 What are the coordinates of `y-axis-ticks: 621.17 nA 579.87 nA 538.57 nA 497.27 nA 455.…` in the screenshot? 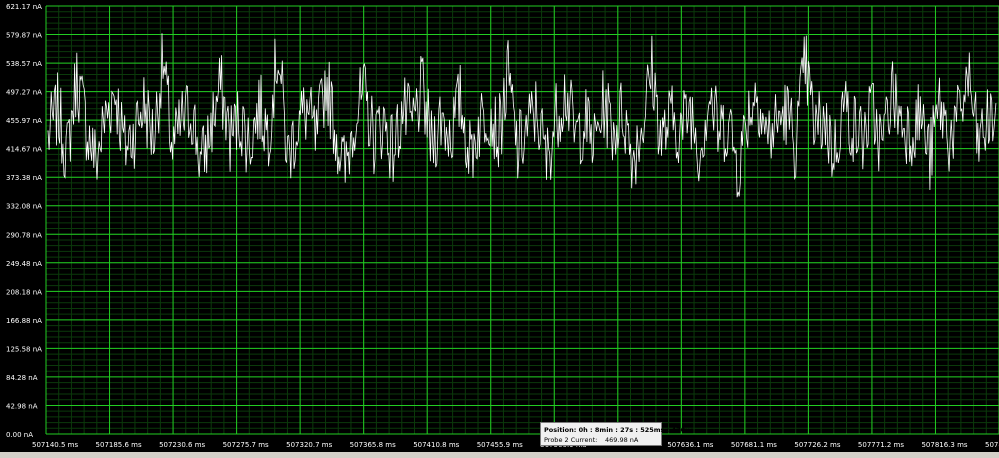 It's located at (24, 221).